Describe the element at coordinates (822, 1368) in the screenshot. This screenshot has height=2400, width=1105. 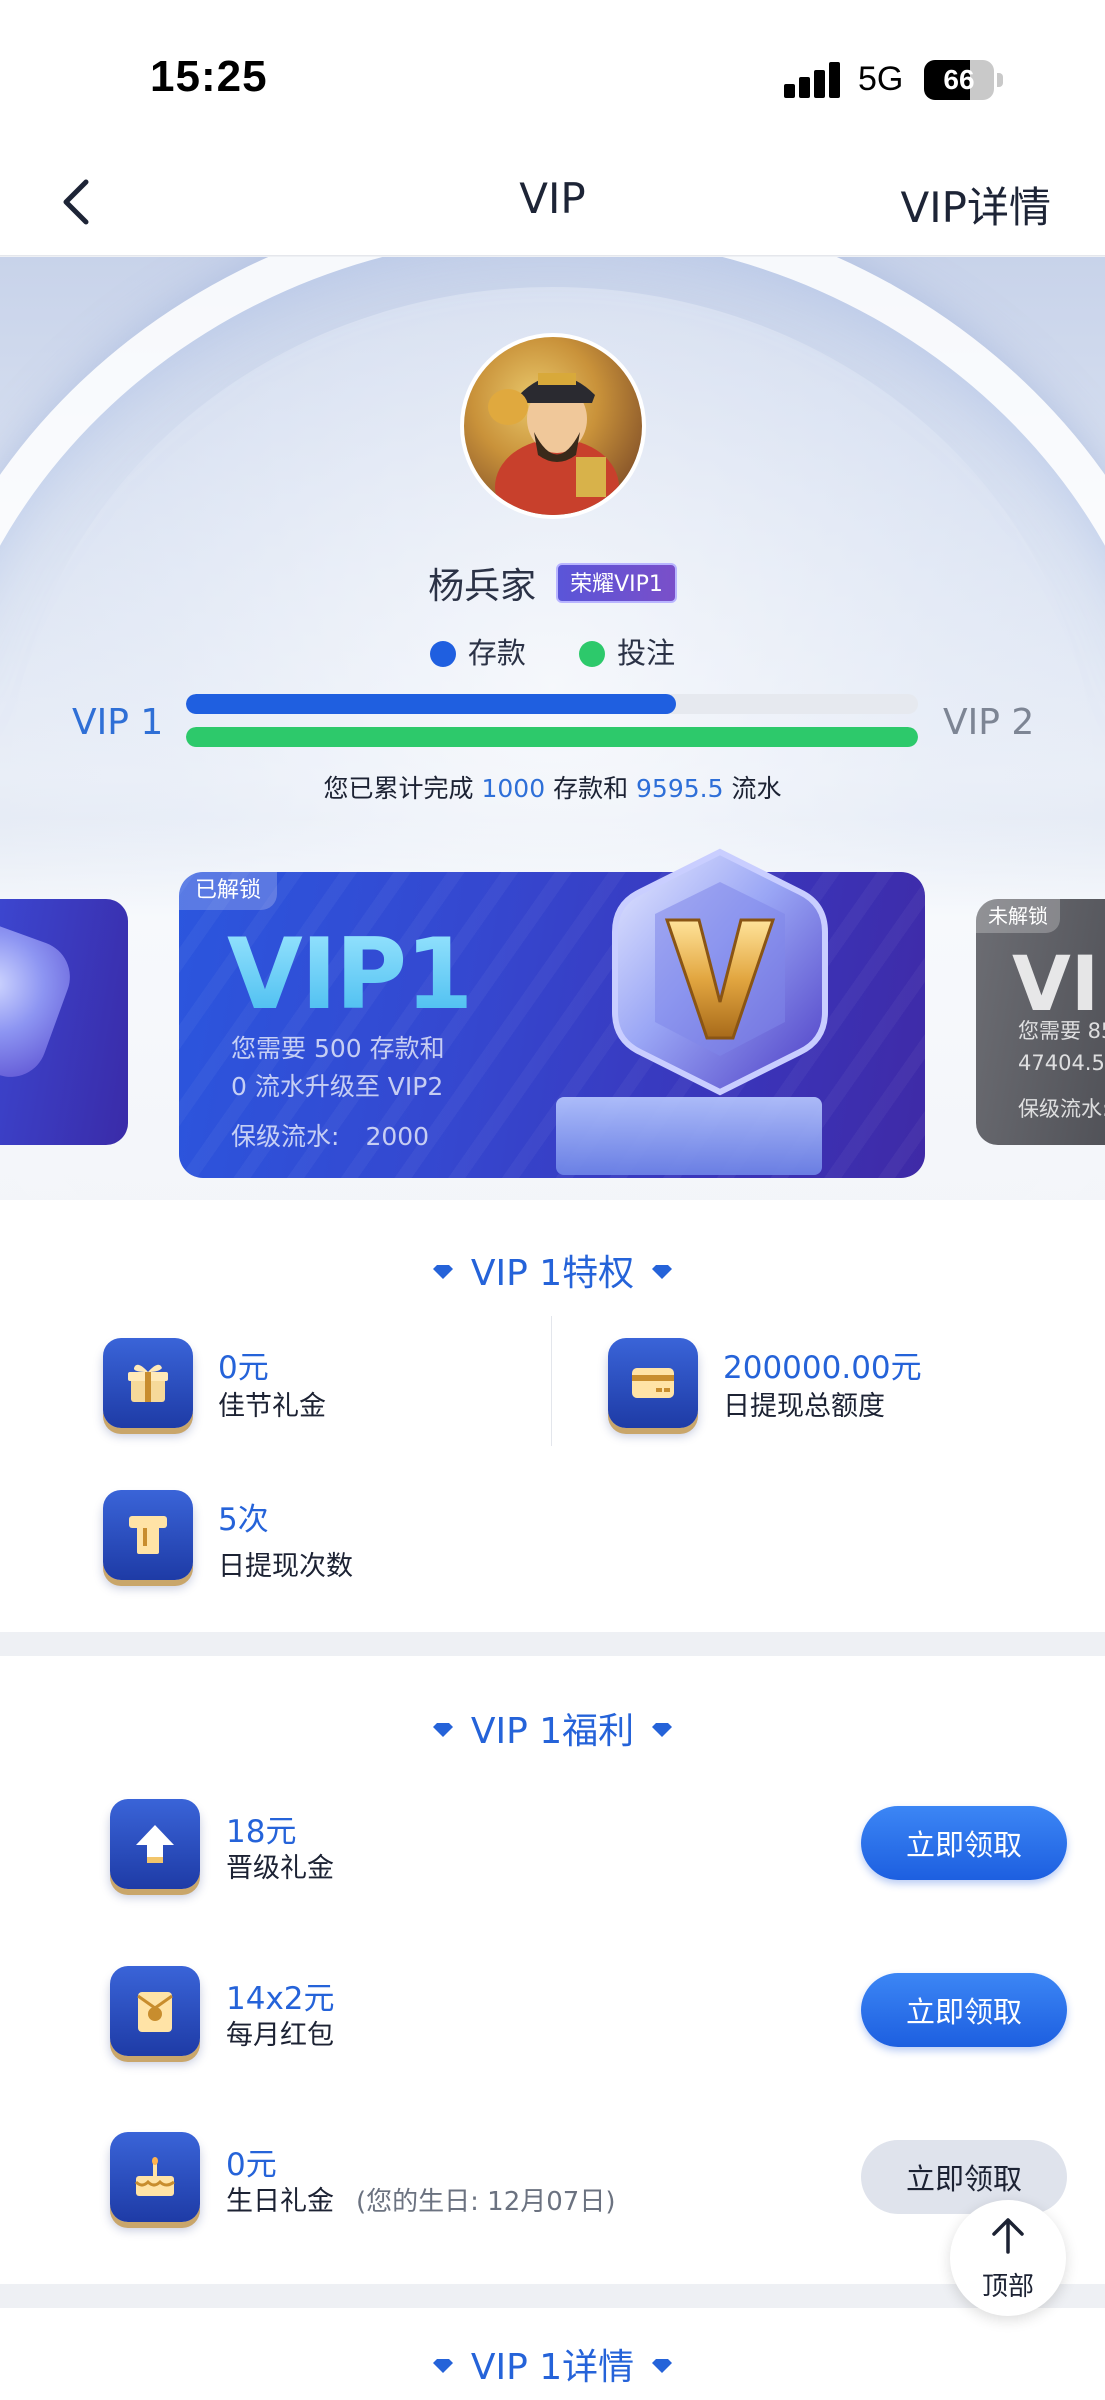
I see `daily-withdraw-limit-value: 200000.00元` at that location.